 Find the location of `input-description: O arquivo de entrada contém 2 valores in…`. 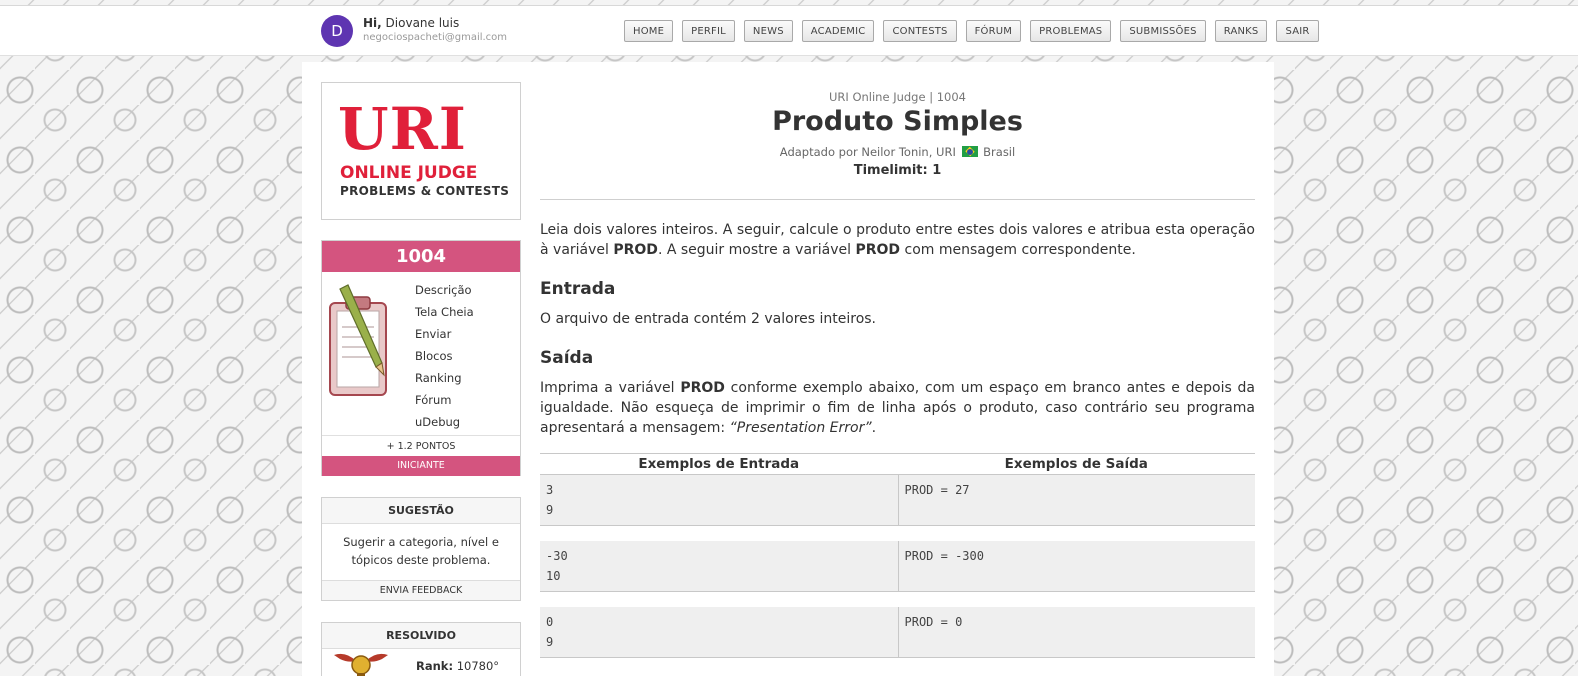

input-description: O arquivo de entrada contém 2 valores in… is located at coordinates (708, 319).